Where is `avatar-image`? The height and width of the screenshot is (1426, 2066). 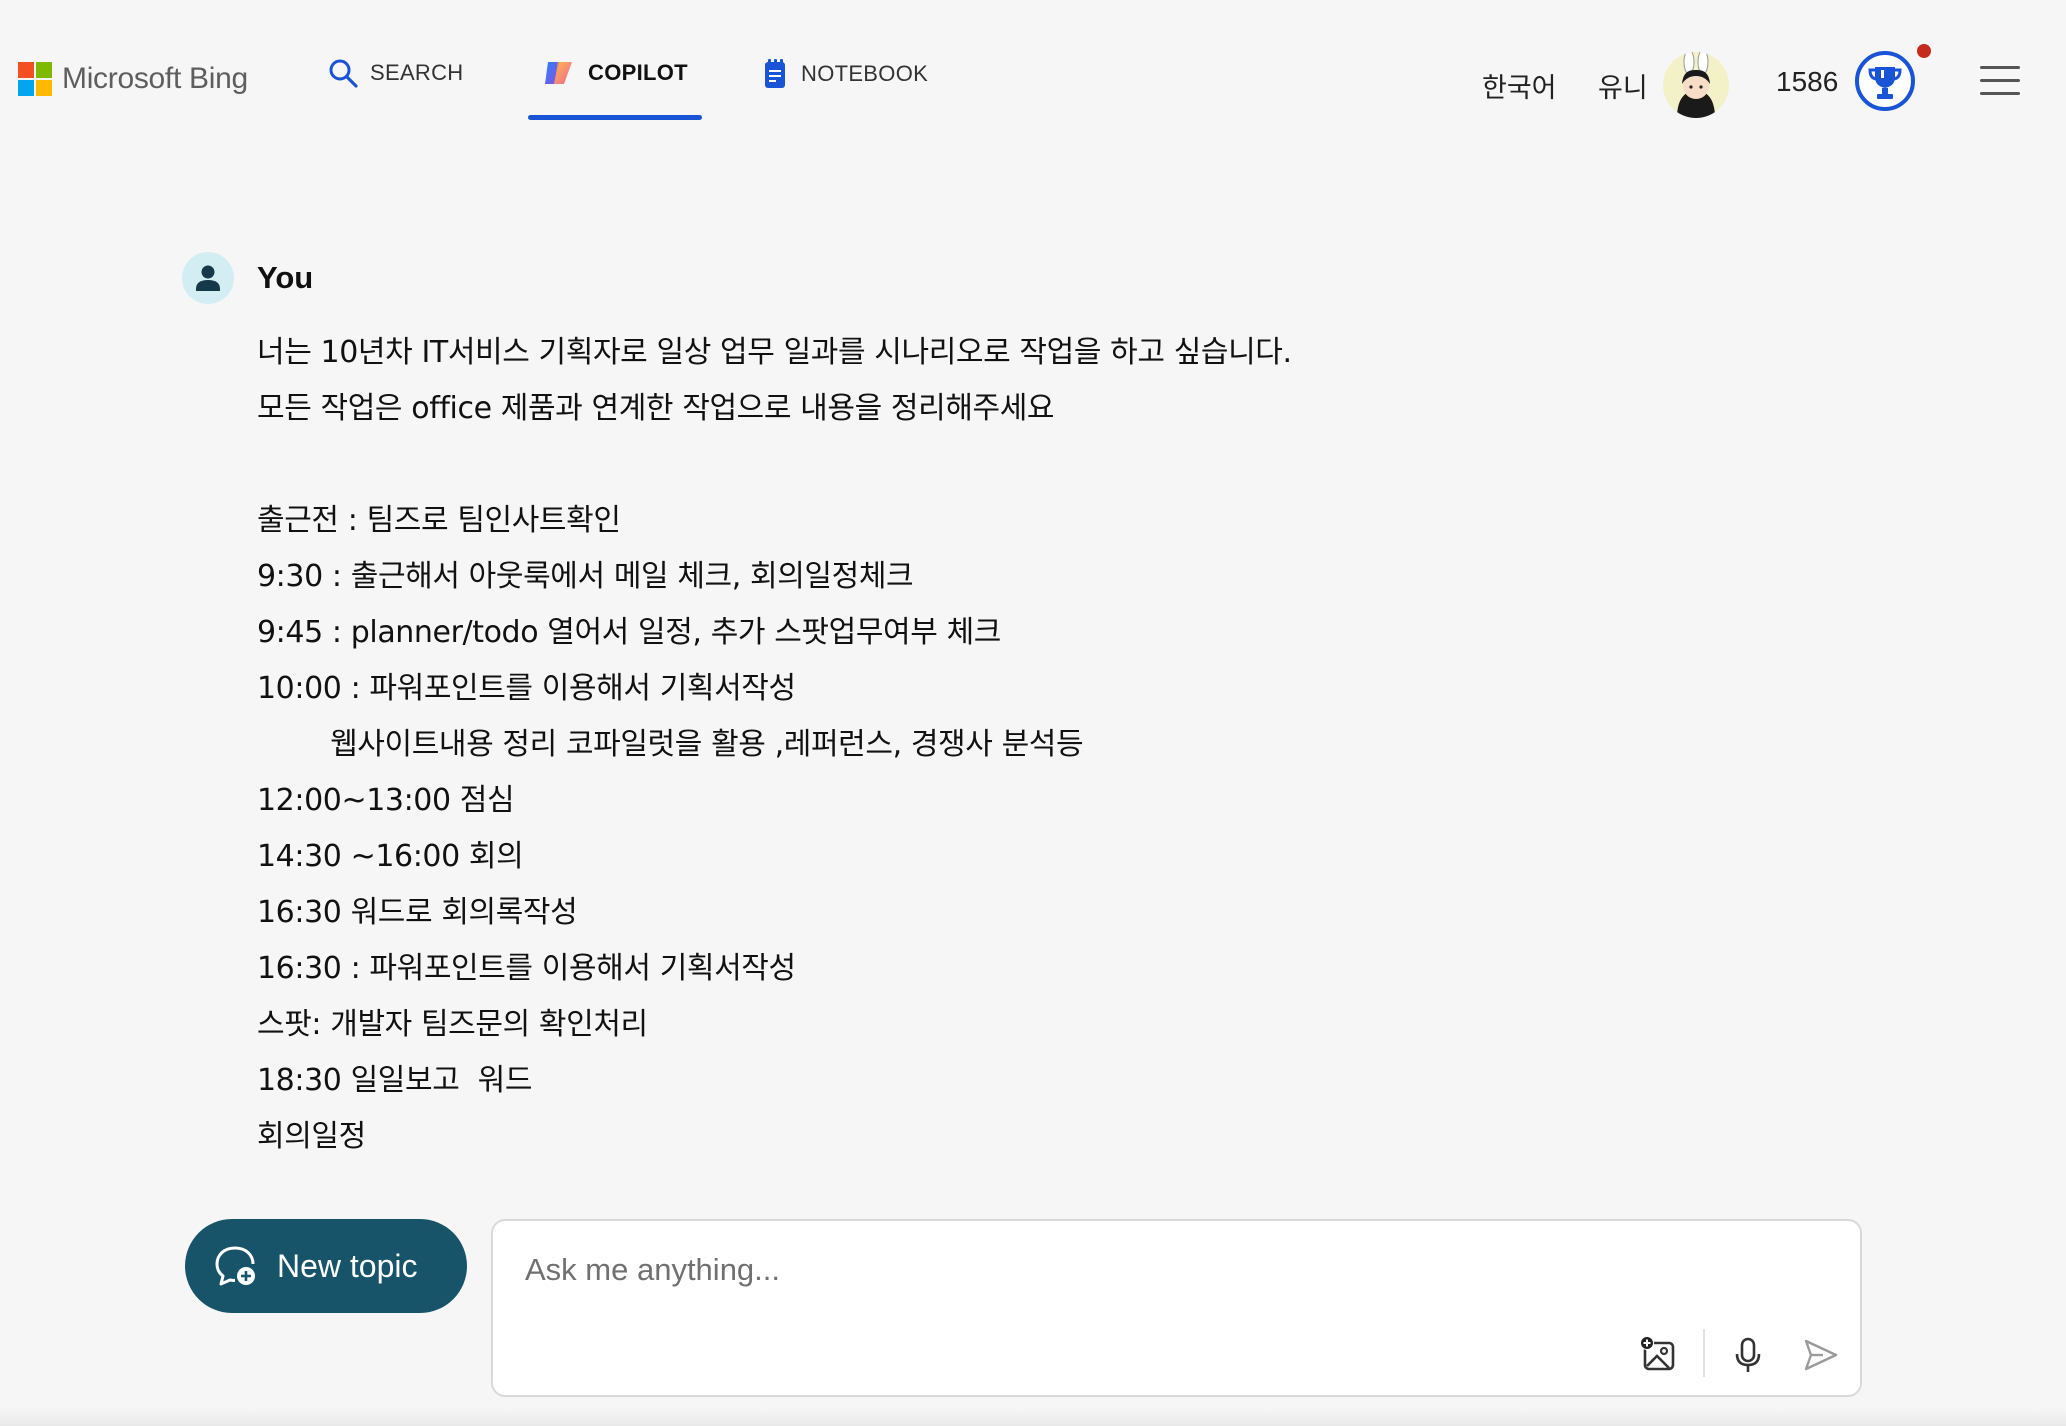
avatar-image is located at coordinates (1696, 85).